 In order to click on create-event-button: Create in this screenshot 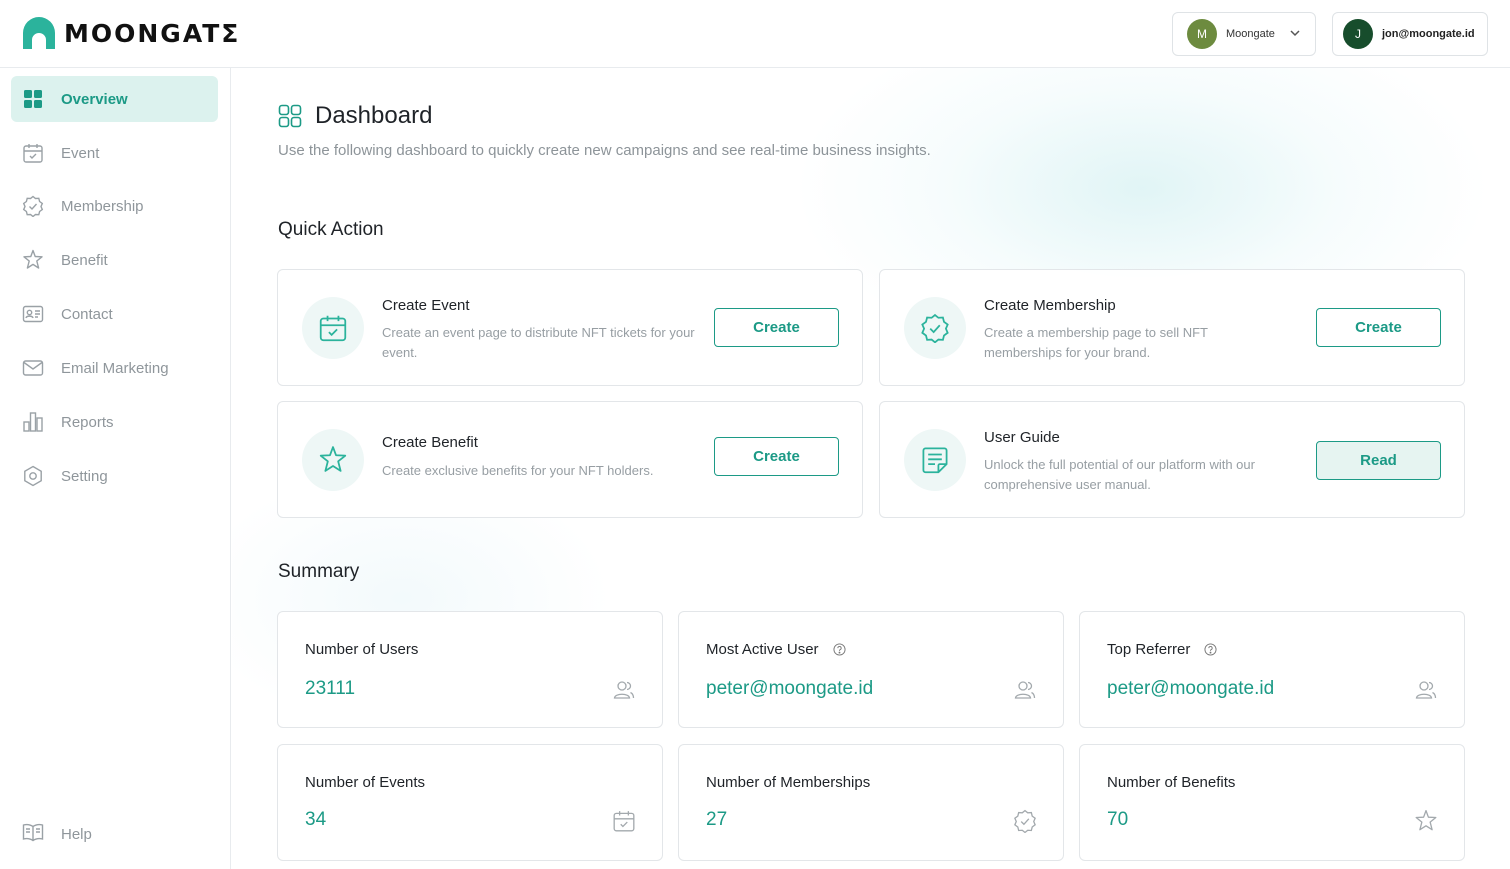, I will do `click(776, 327)`.